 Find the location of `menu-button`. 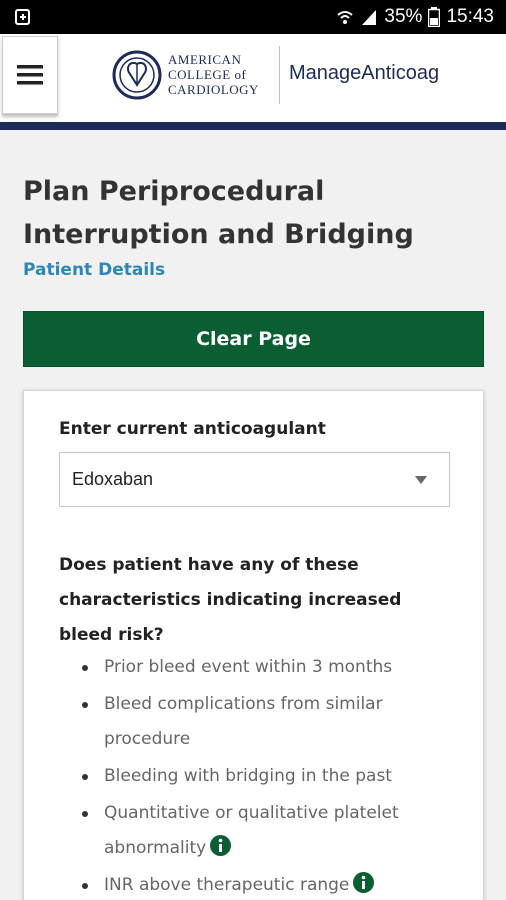

menu-button is located at coordinates (30, 75).